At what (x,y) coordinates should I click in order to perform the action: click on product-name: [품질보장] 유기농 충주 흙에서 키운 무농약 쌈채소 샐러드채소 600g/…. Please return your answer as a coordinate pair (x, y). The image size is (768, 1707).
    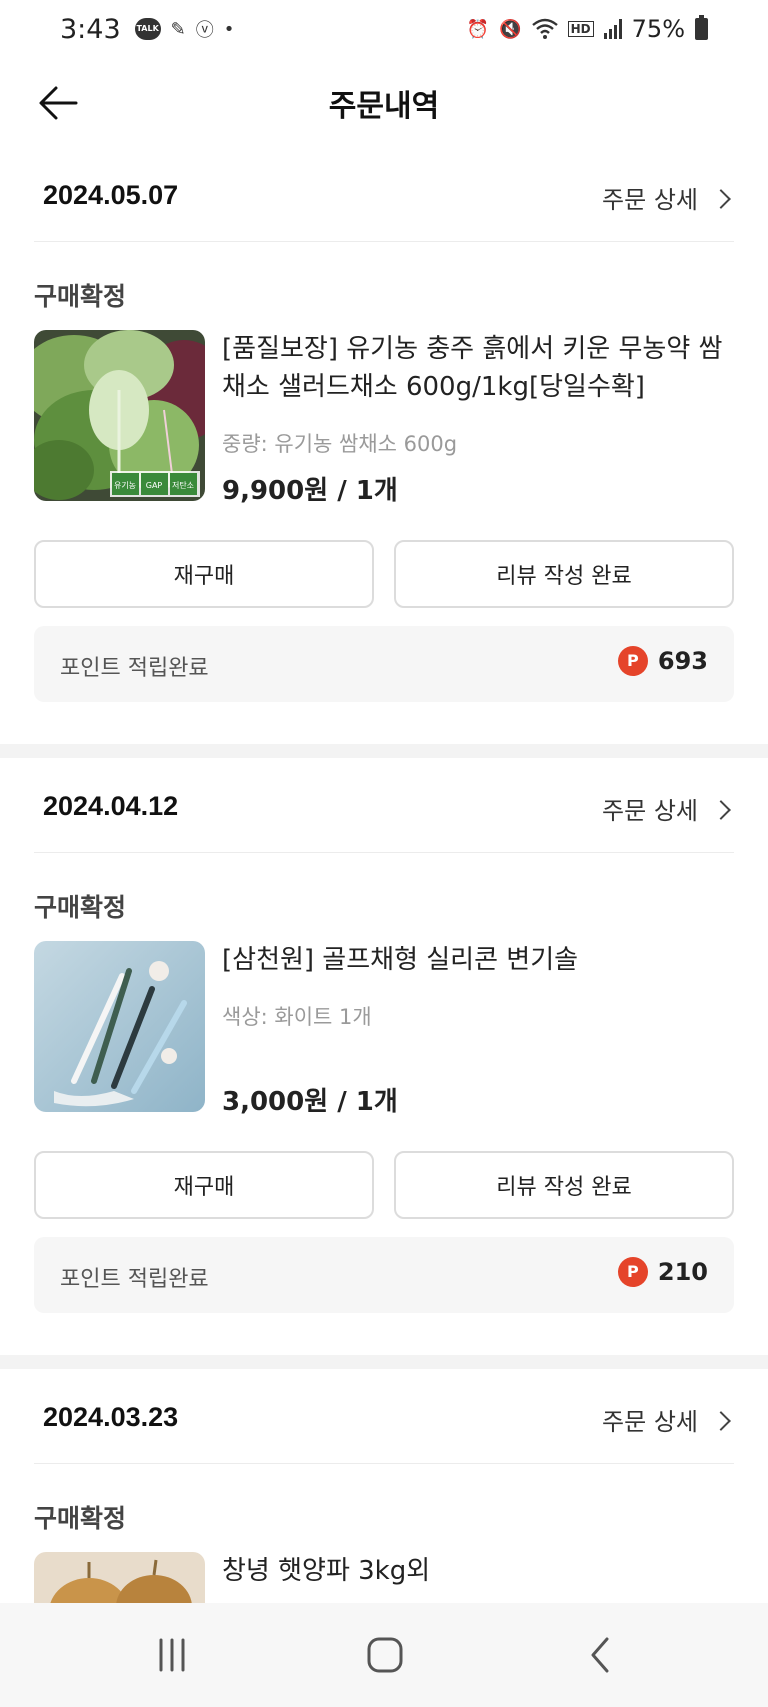
    Looking at the image, I should click on (477, 368).